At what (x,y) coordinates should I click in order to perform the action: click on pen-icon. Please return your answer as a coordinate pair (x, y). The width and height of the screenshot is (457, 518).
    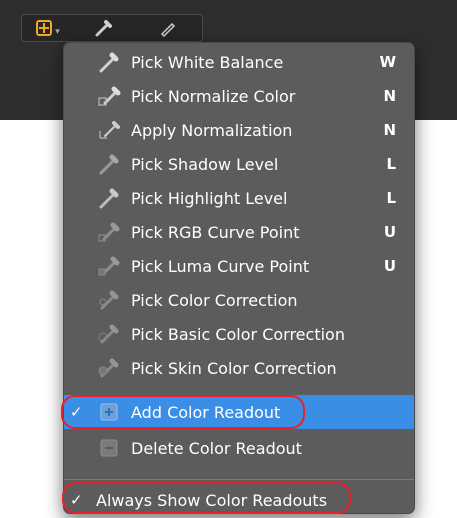
    Looking at the image, I should click on (168, 30).